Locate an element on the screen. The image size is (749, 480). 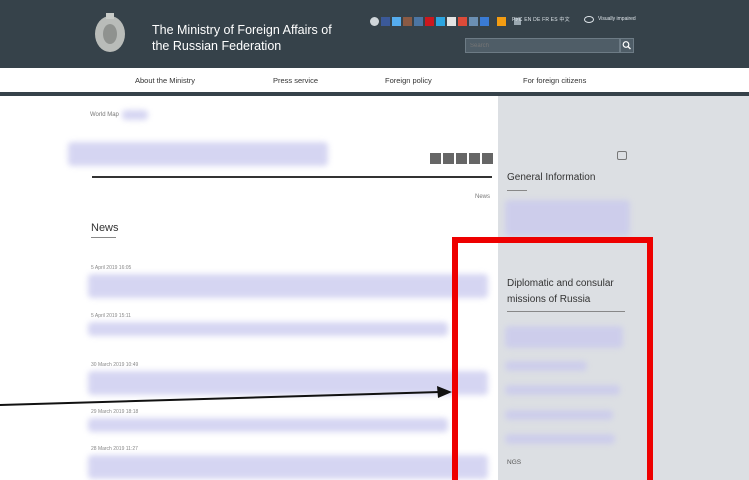
annotation-arrow-icon is located at coordinates (226, 396).